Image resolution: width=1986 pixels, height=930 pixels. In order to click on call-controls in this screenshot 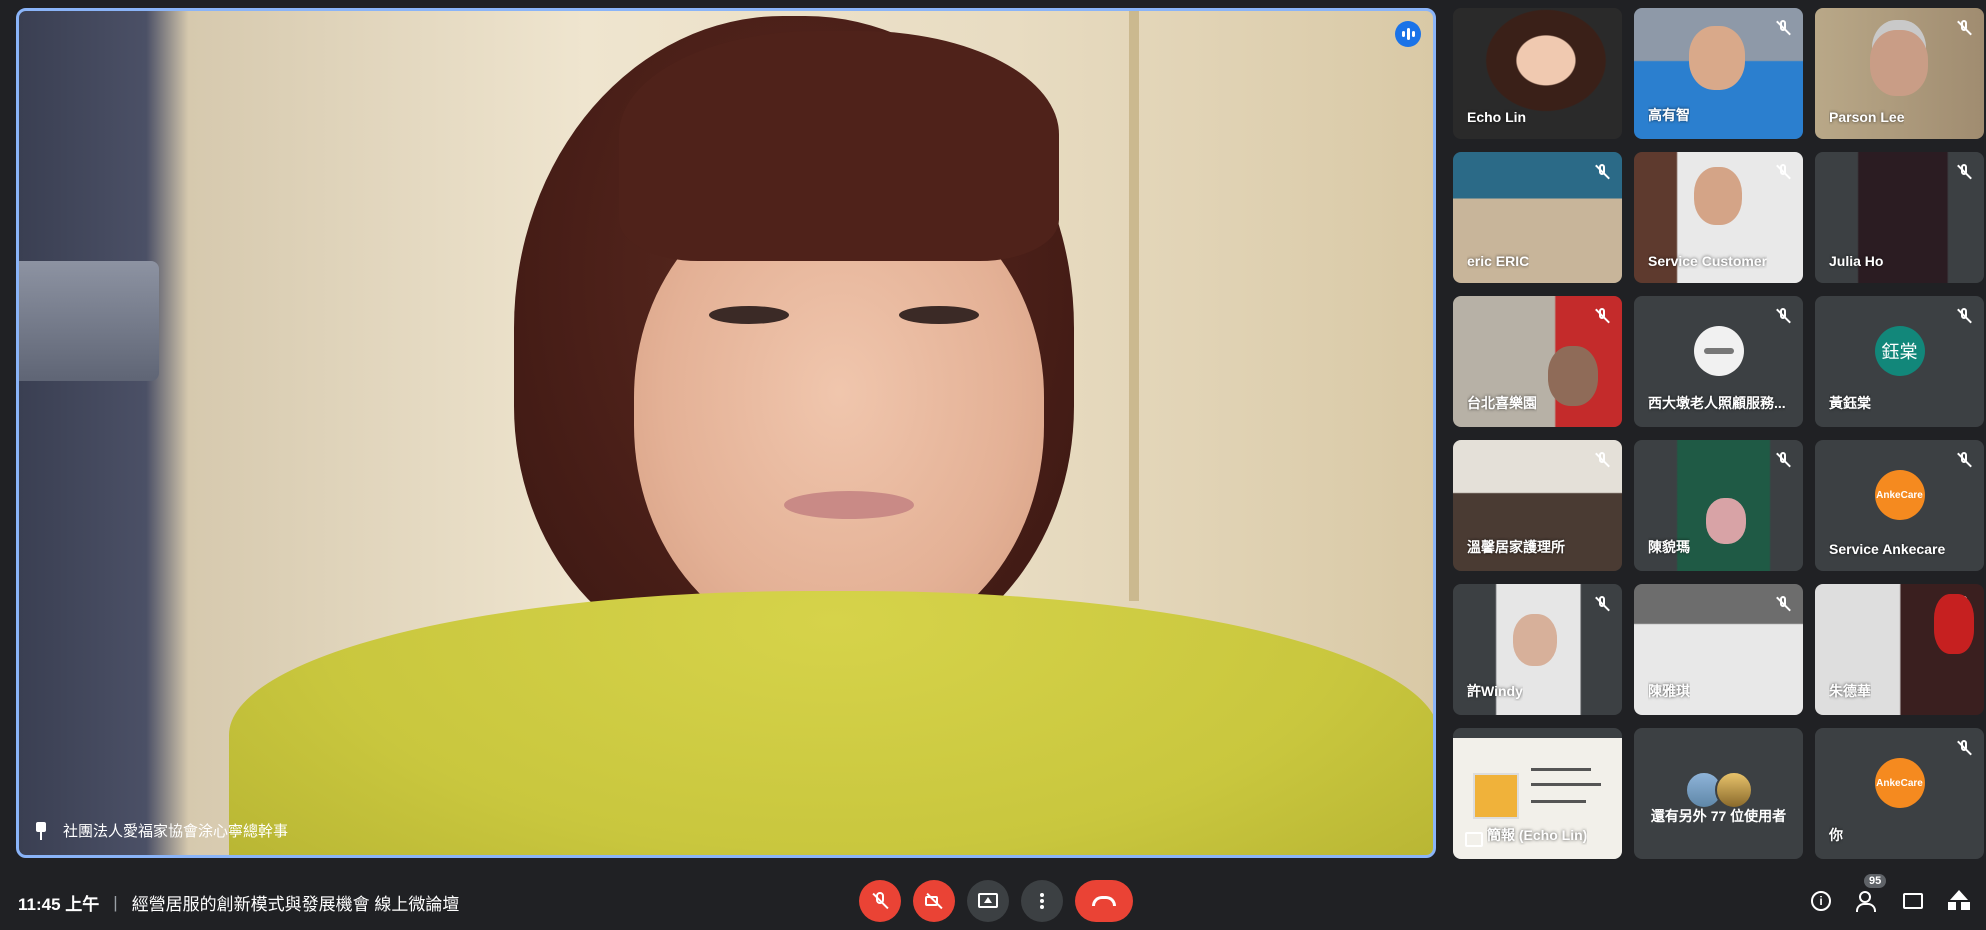, I will do `click(996, 901)`.